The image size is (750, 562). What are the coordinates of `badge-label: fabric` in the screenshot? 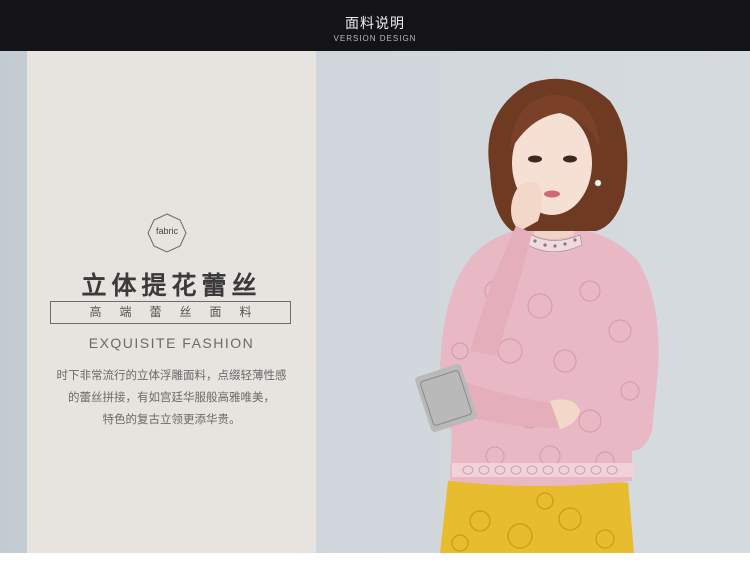 It's located at (166, 231).